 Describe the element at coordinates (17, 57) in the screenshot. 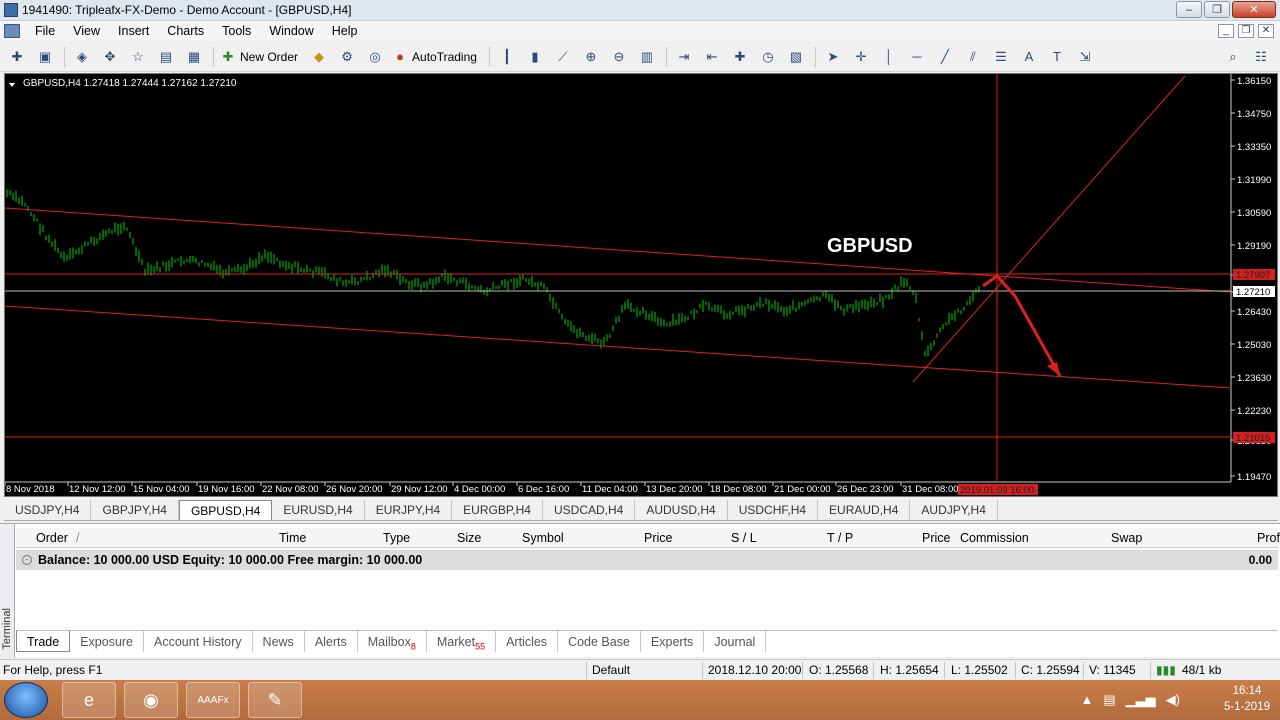

I see `new-chart-icon: ✚` at that location.